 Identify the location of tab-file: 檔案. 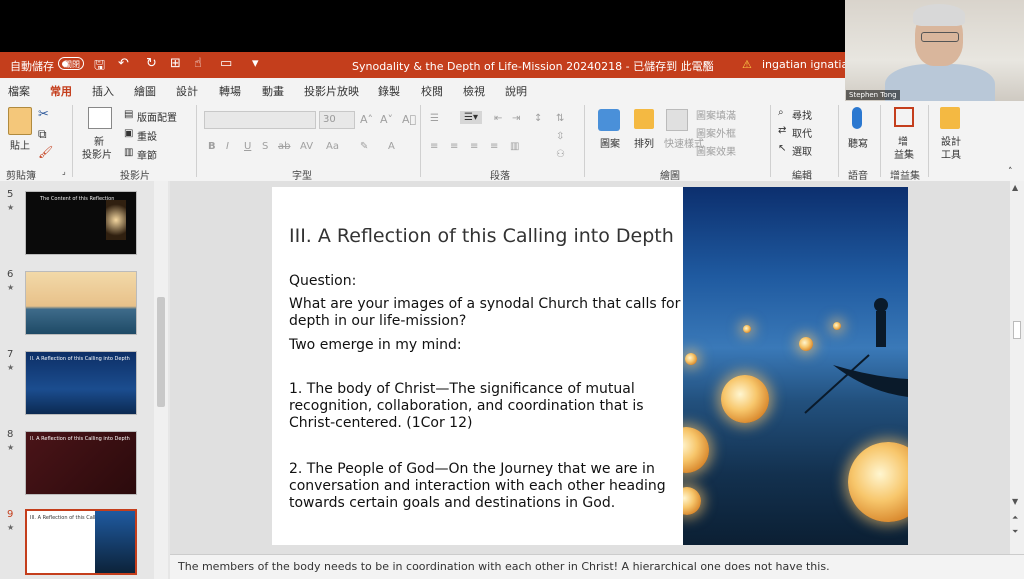
(19, 91).